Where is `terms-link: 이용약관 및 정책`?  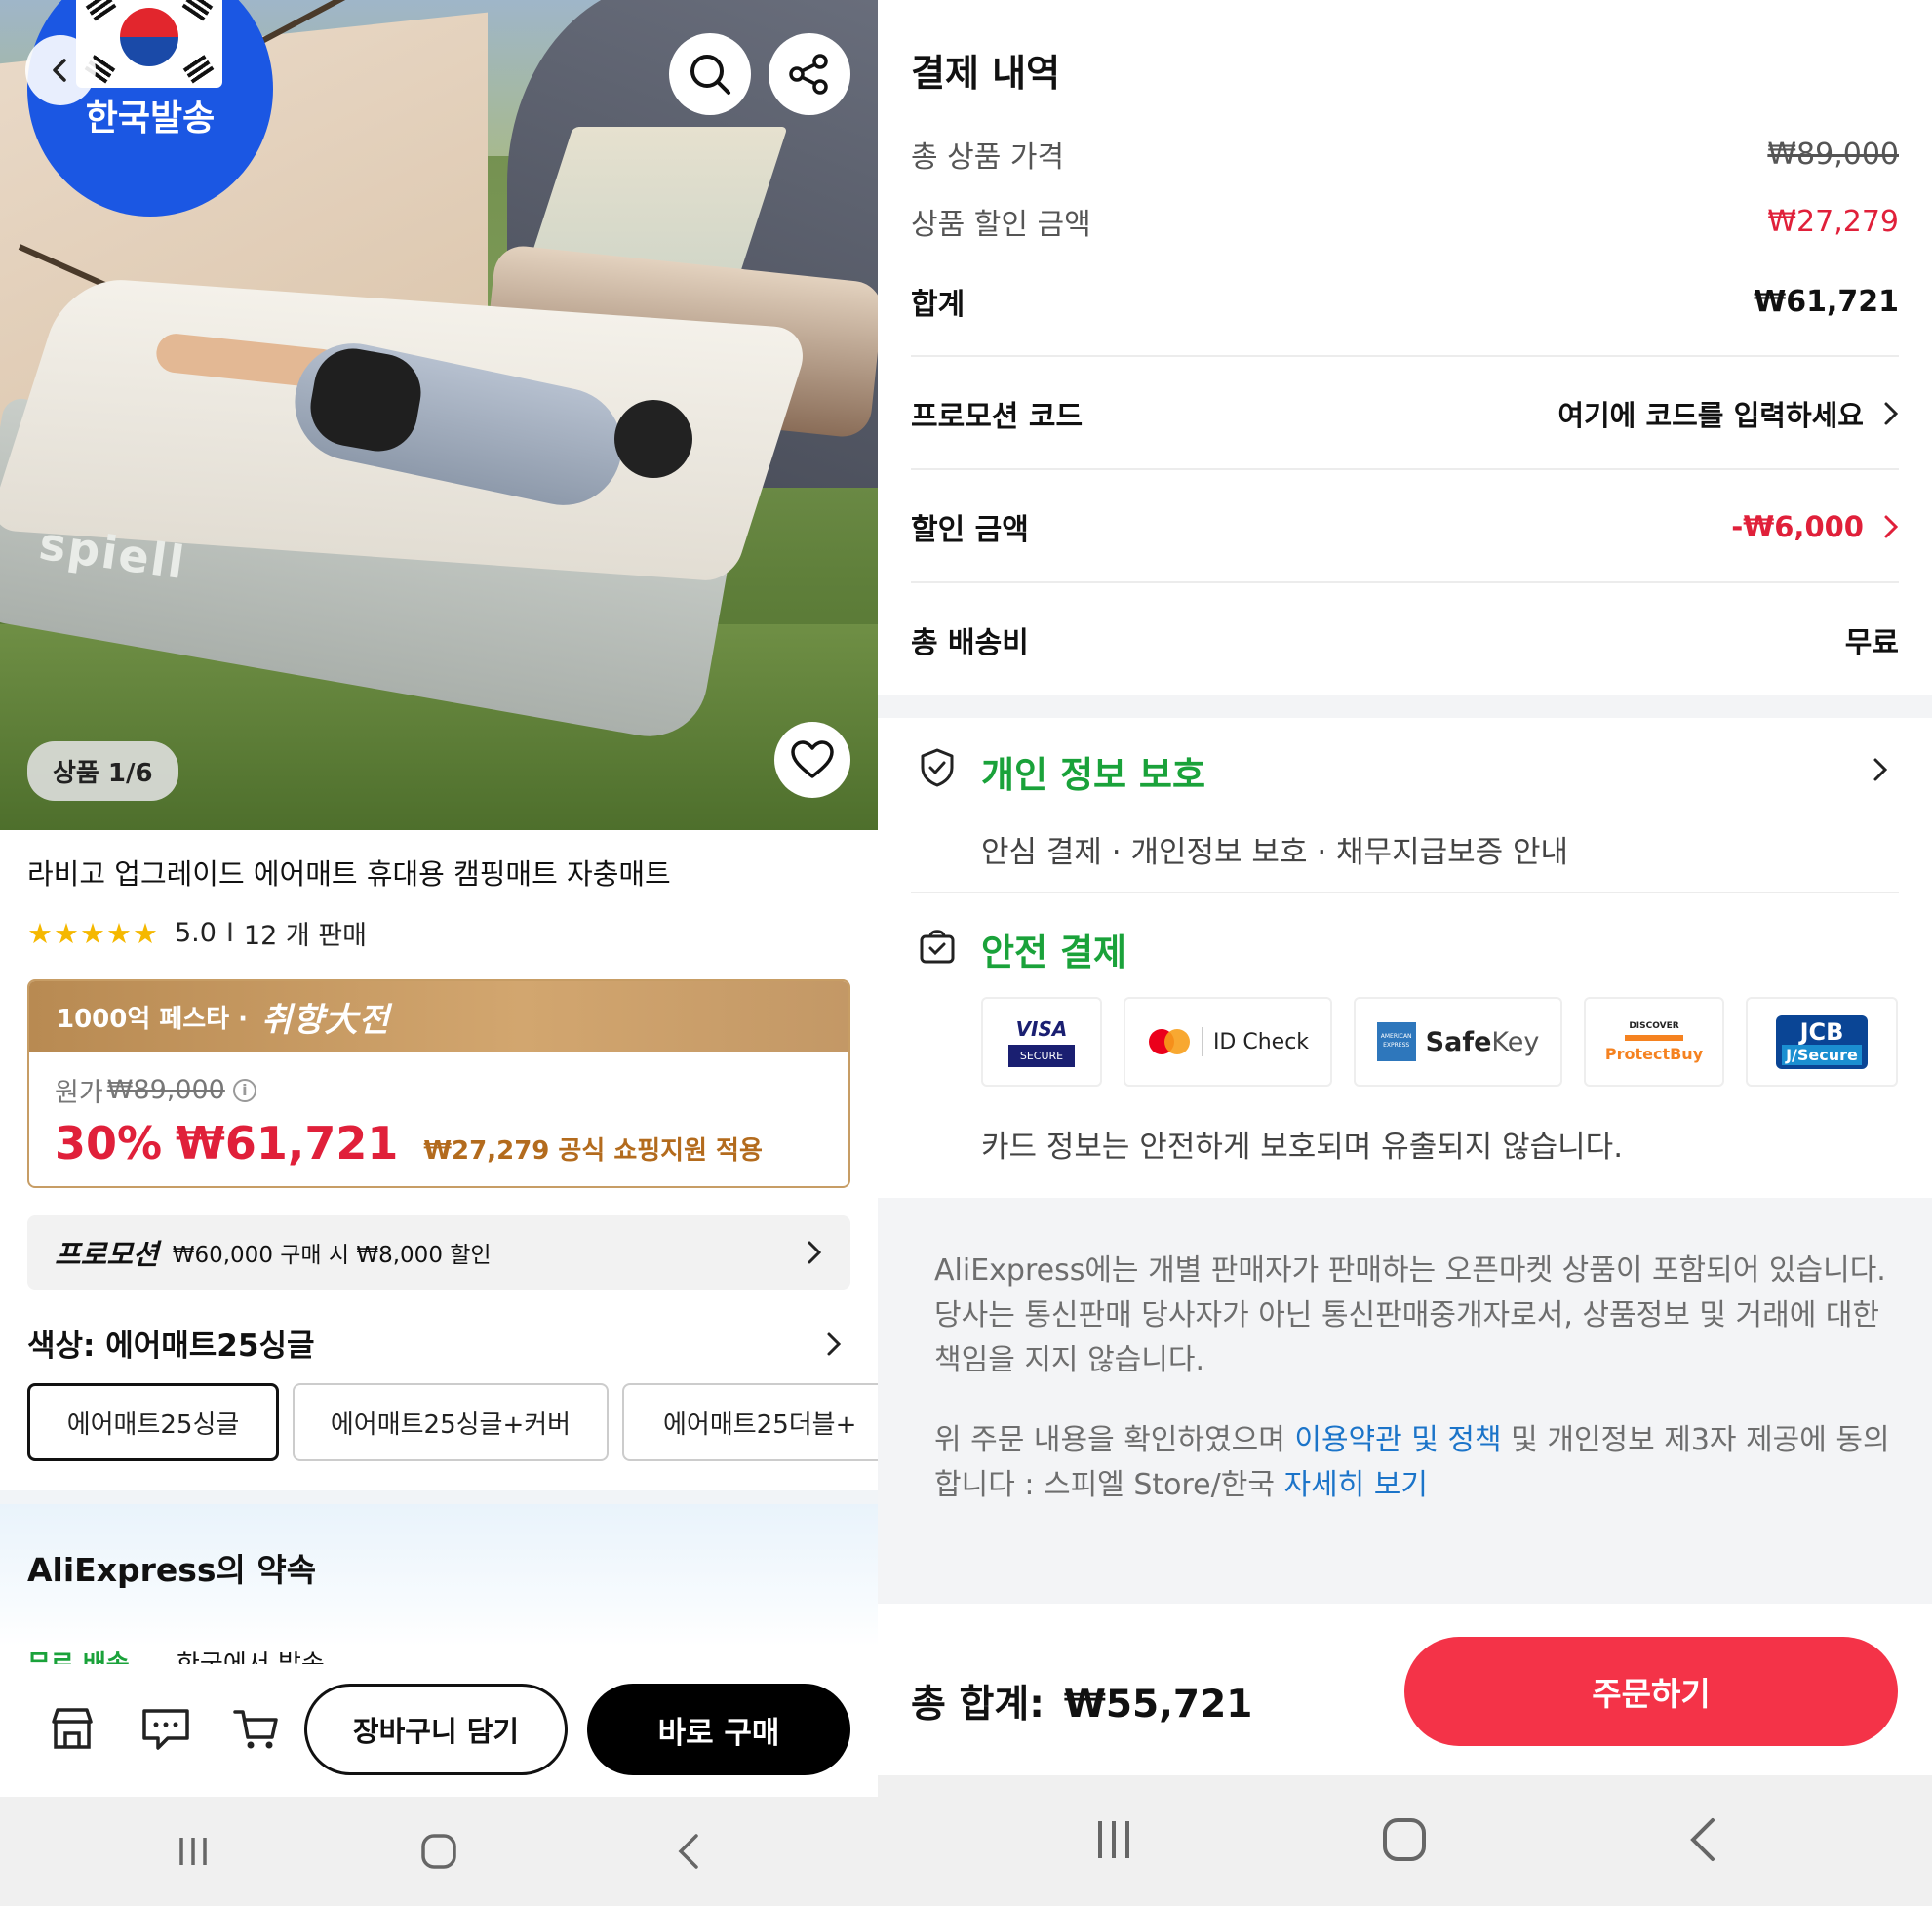
terms-link: 이용약관 및 정책 is located at coordinates (1397, 1440).